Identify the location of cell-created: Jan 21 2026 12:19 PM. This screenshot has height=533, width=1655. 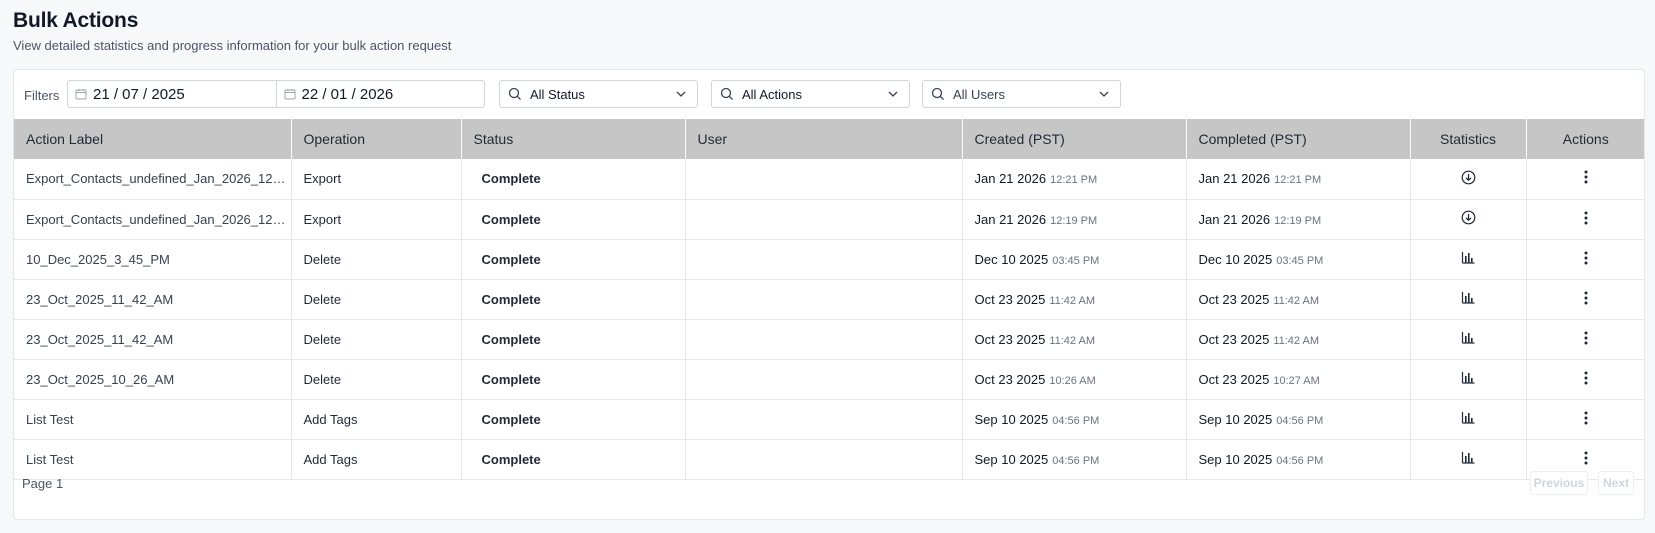
(1074, 219).